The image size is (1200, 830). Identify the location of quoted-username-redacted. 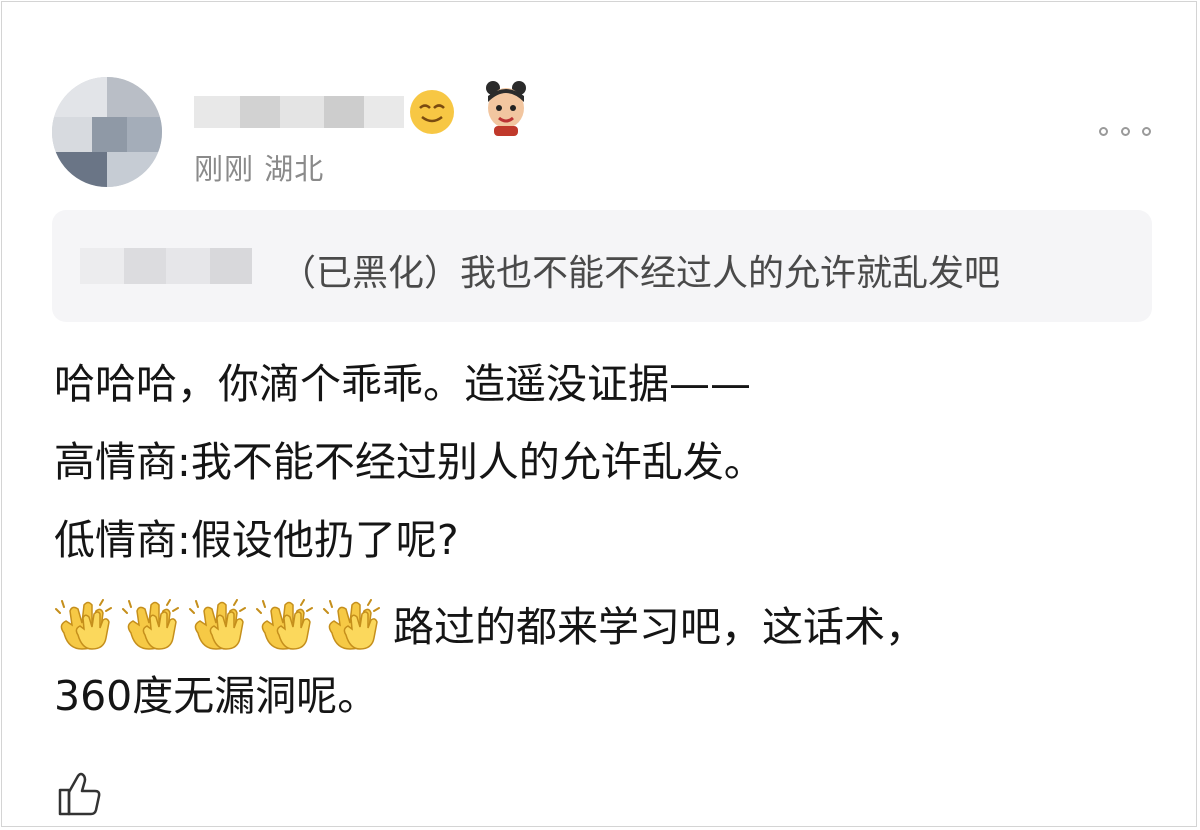
(166, 266).